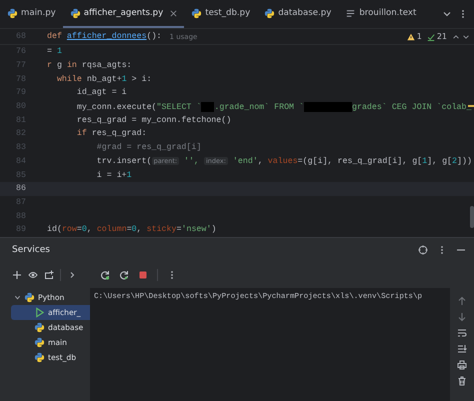  I want to click on text-file-icon, so click(350, 13).